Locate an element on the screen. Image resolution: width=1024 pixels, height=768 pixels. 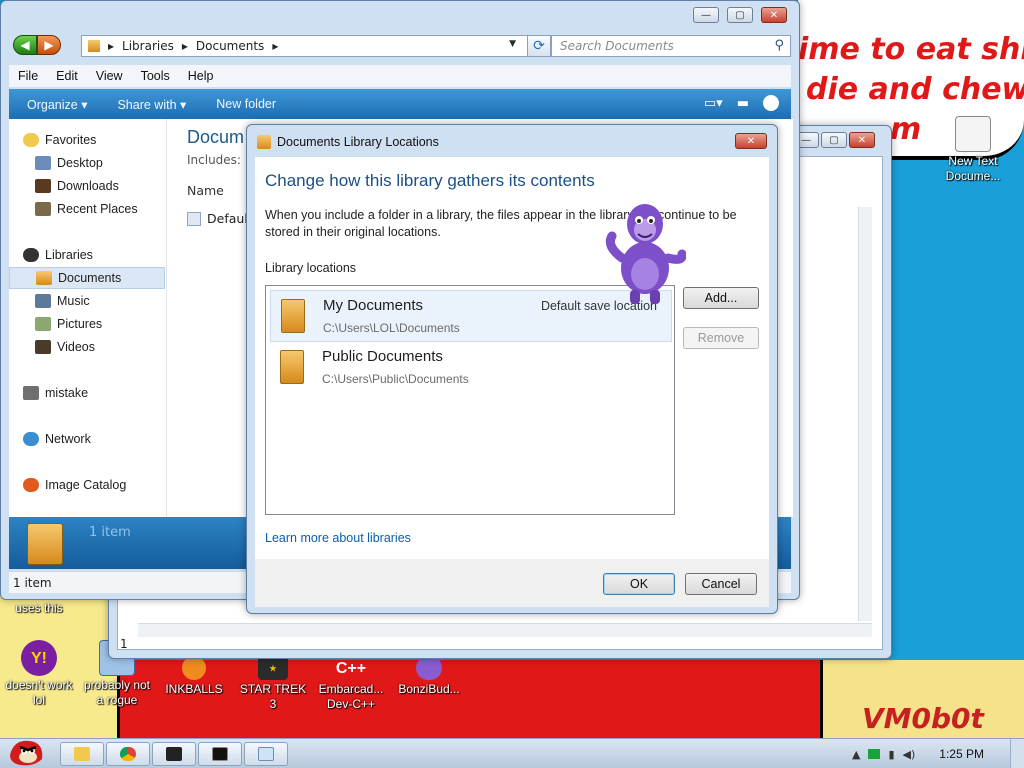
clock: 1:25 PM is located at coordinates (961, 754).